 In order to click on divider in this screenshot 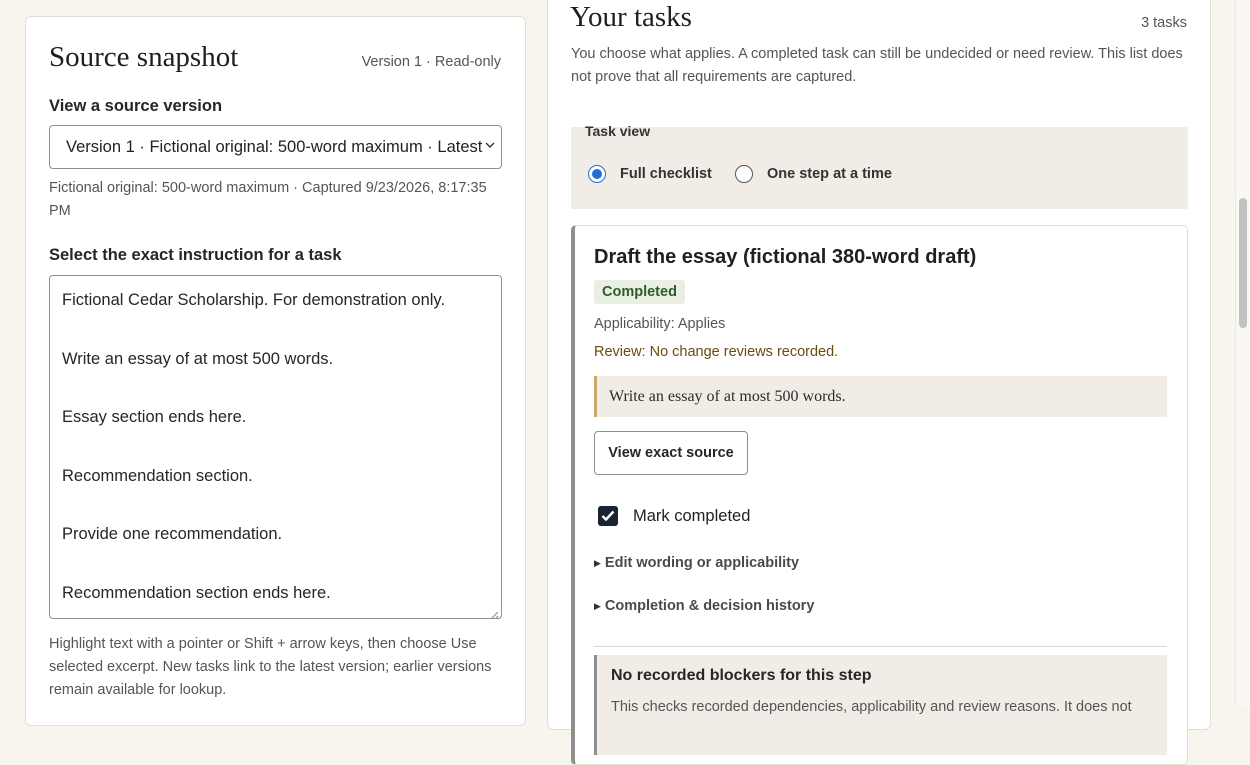, I will do `click(880, 646)`.